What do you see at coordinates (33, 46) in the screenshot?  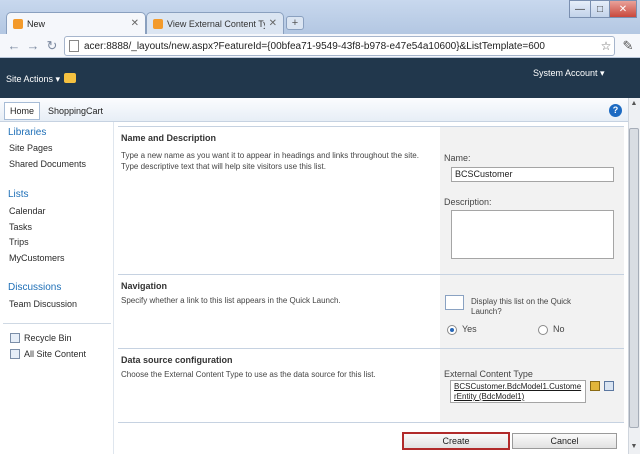 I see `forward-arrow-icon: →` at bounding box center [33, 46].